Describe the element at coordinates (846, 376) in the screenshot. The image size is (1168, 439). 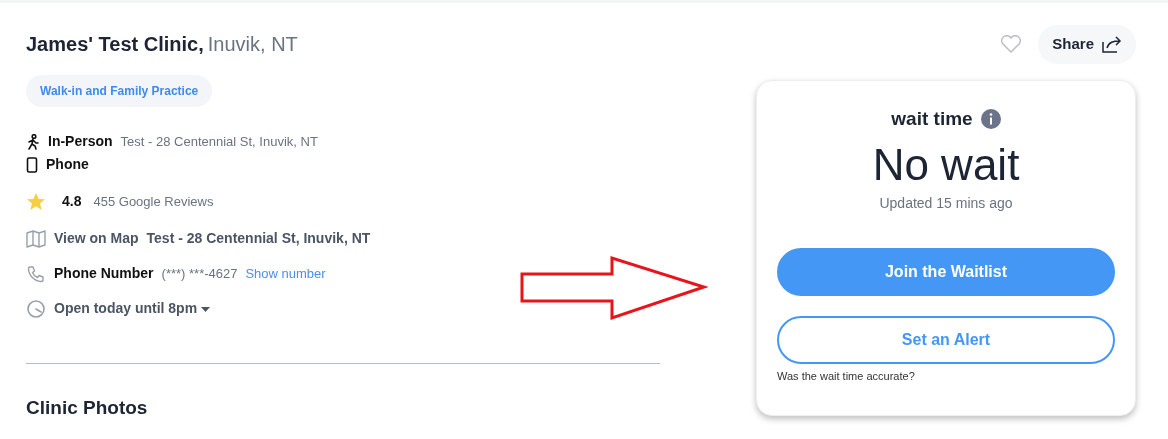
I see `feedback-question: Was the wait time accurate?` at that location.